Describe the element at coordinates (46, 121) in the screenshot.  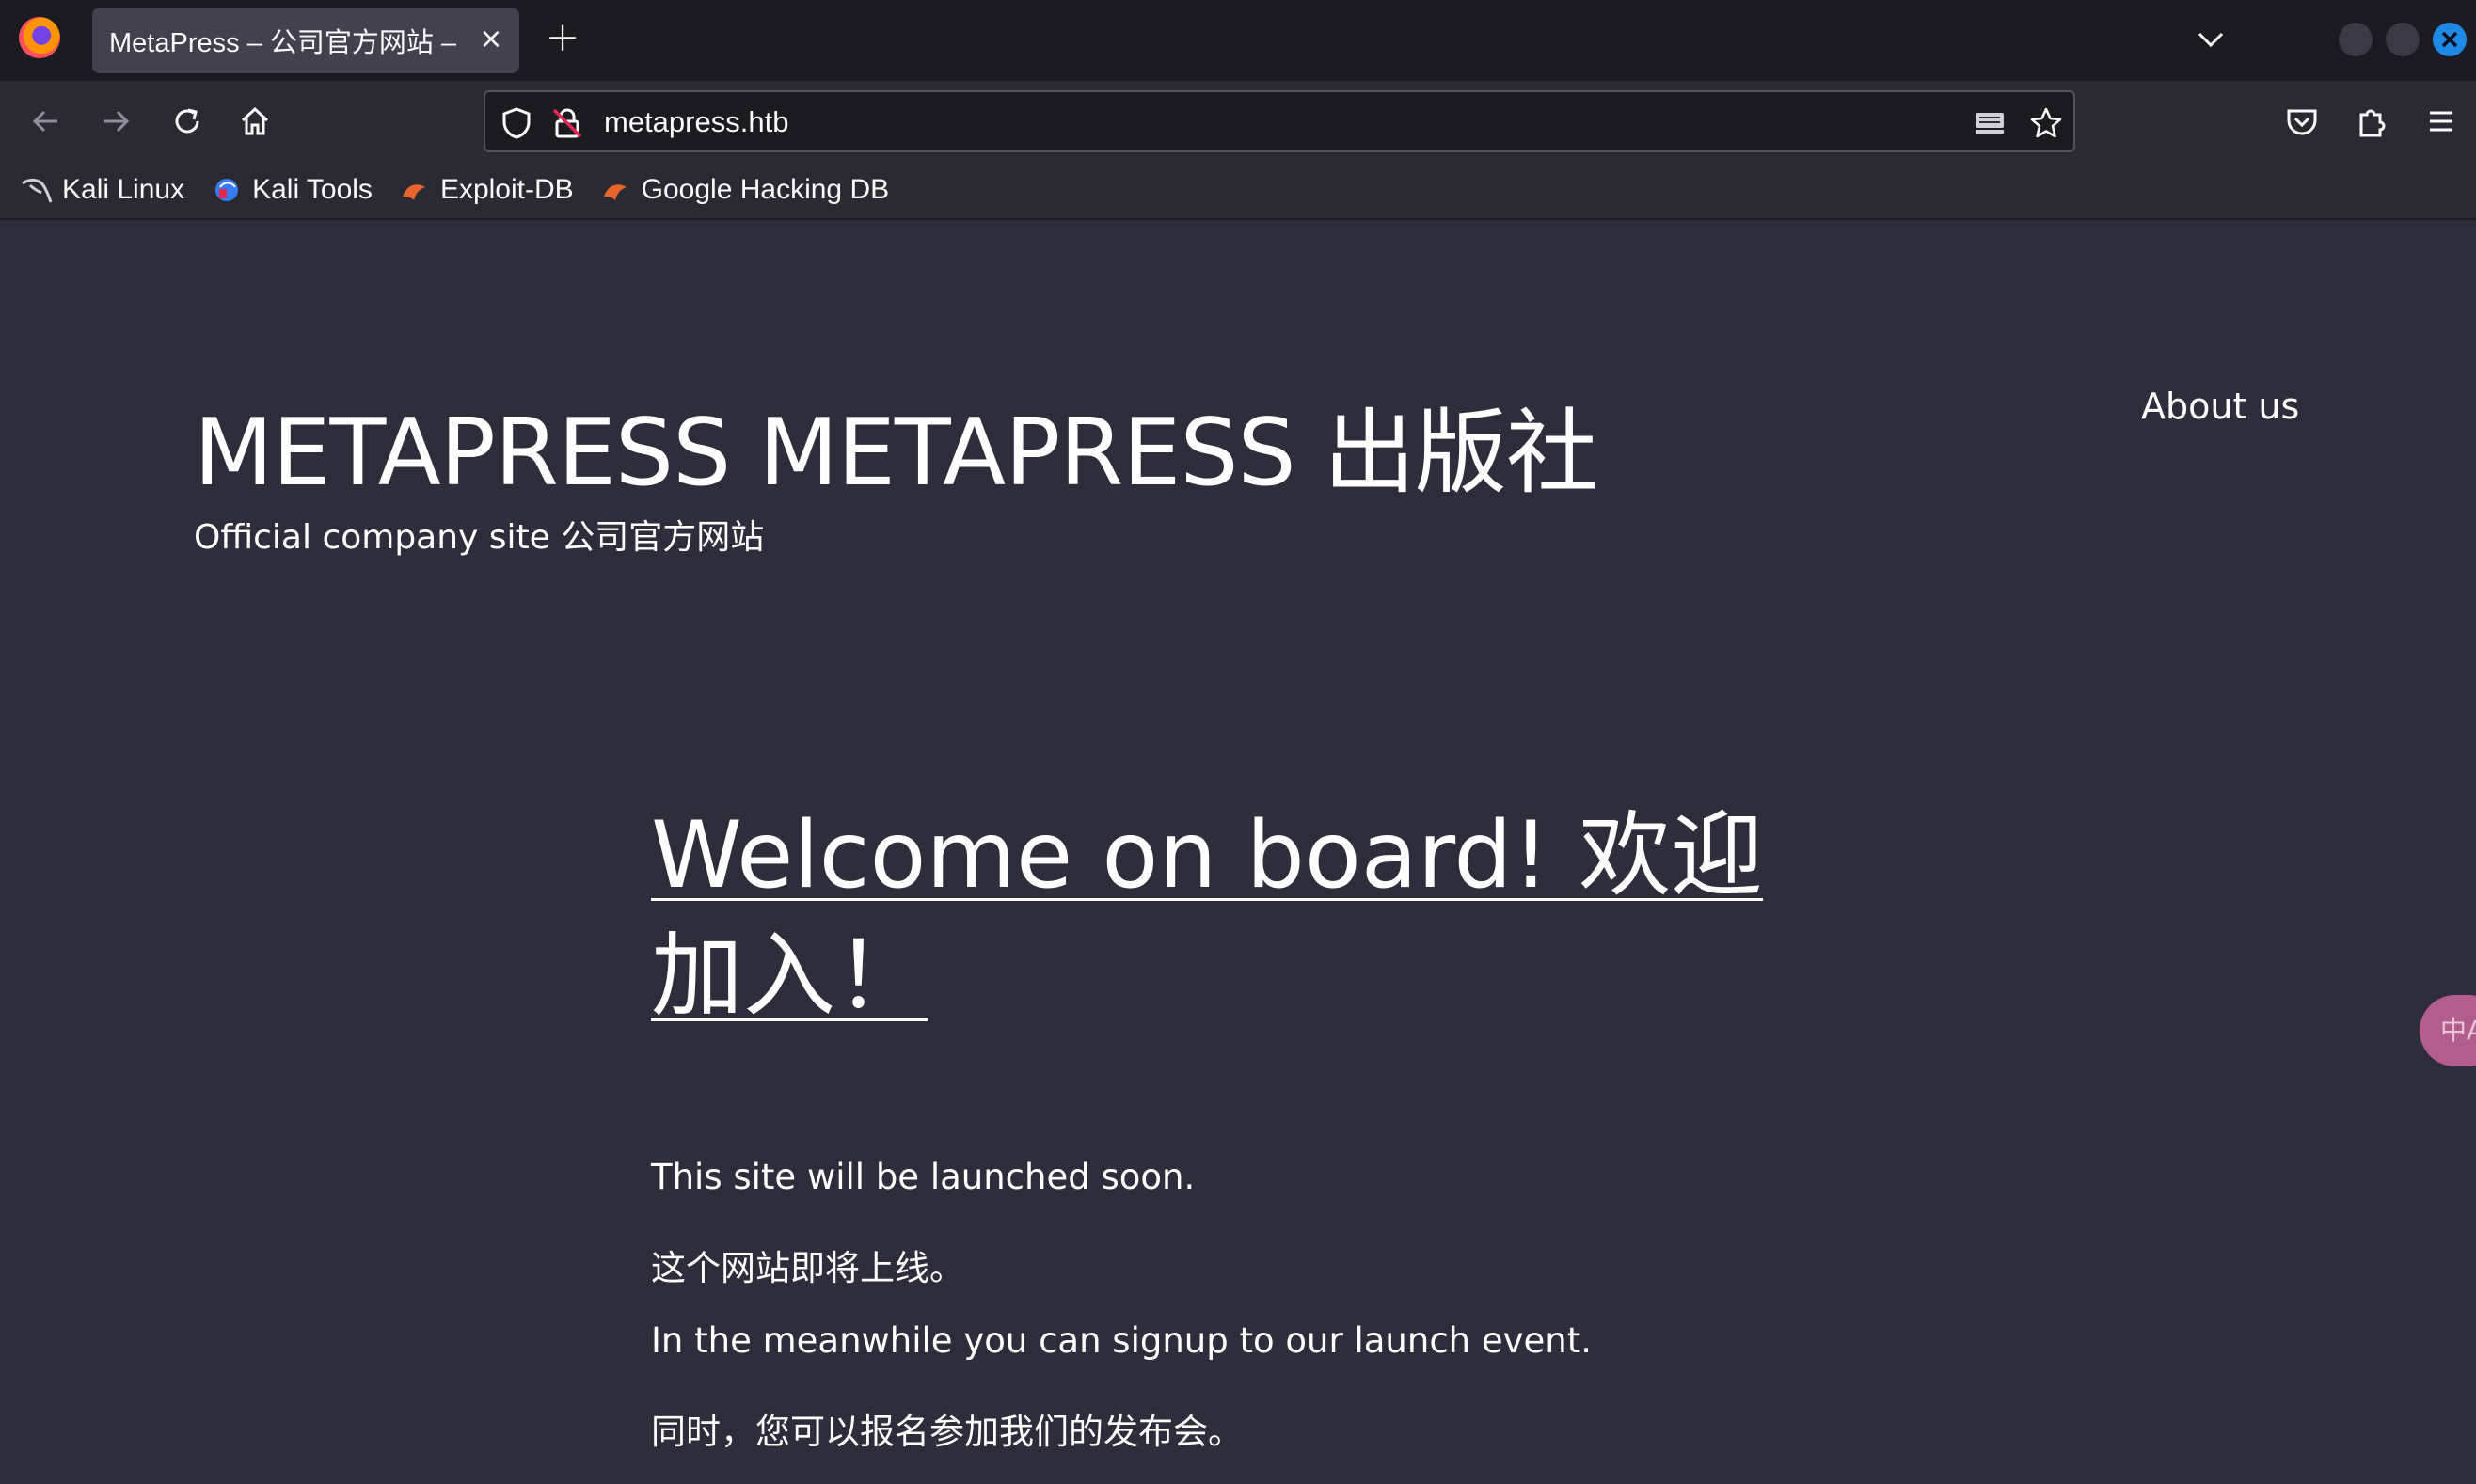
I see `back-arrow-icon` at that location.